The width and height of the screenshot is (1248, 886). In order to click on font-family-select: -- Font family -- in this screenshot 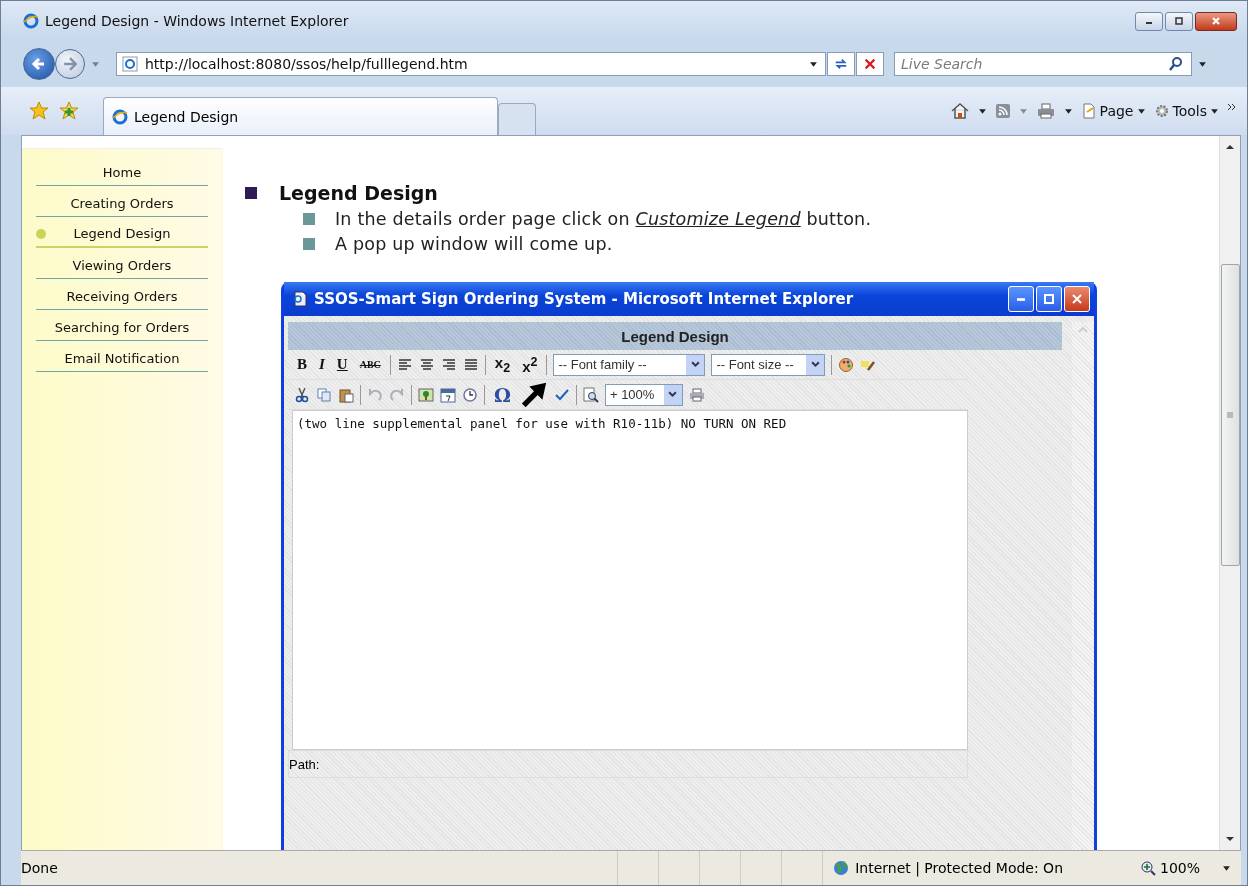, I will do `click(629, 364)`.